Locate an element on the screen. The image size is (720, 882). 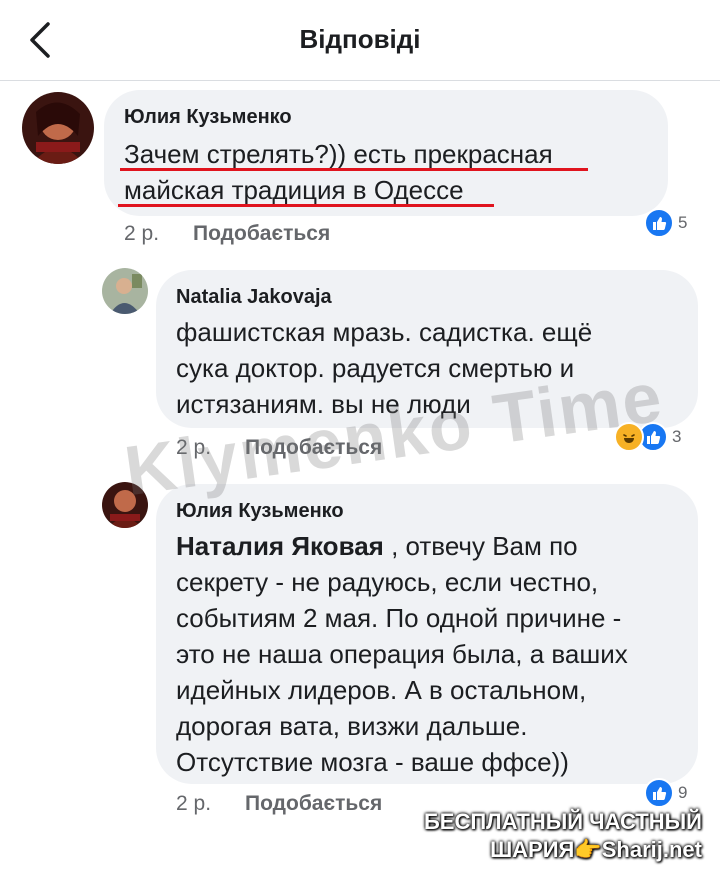
page-title: Відповіді is located at coordinates (360, 39).